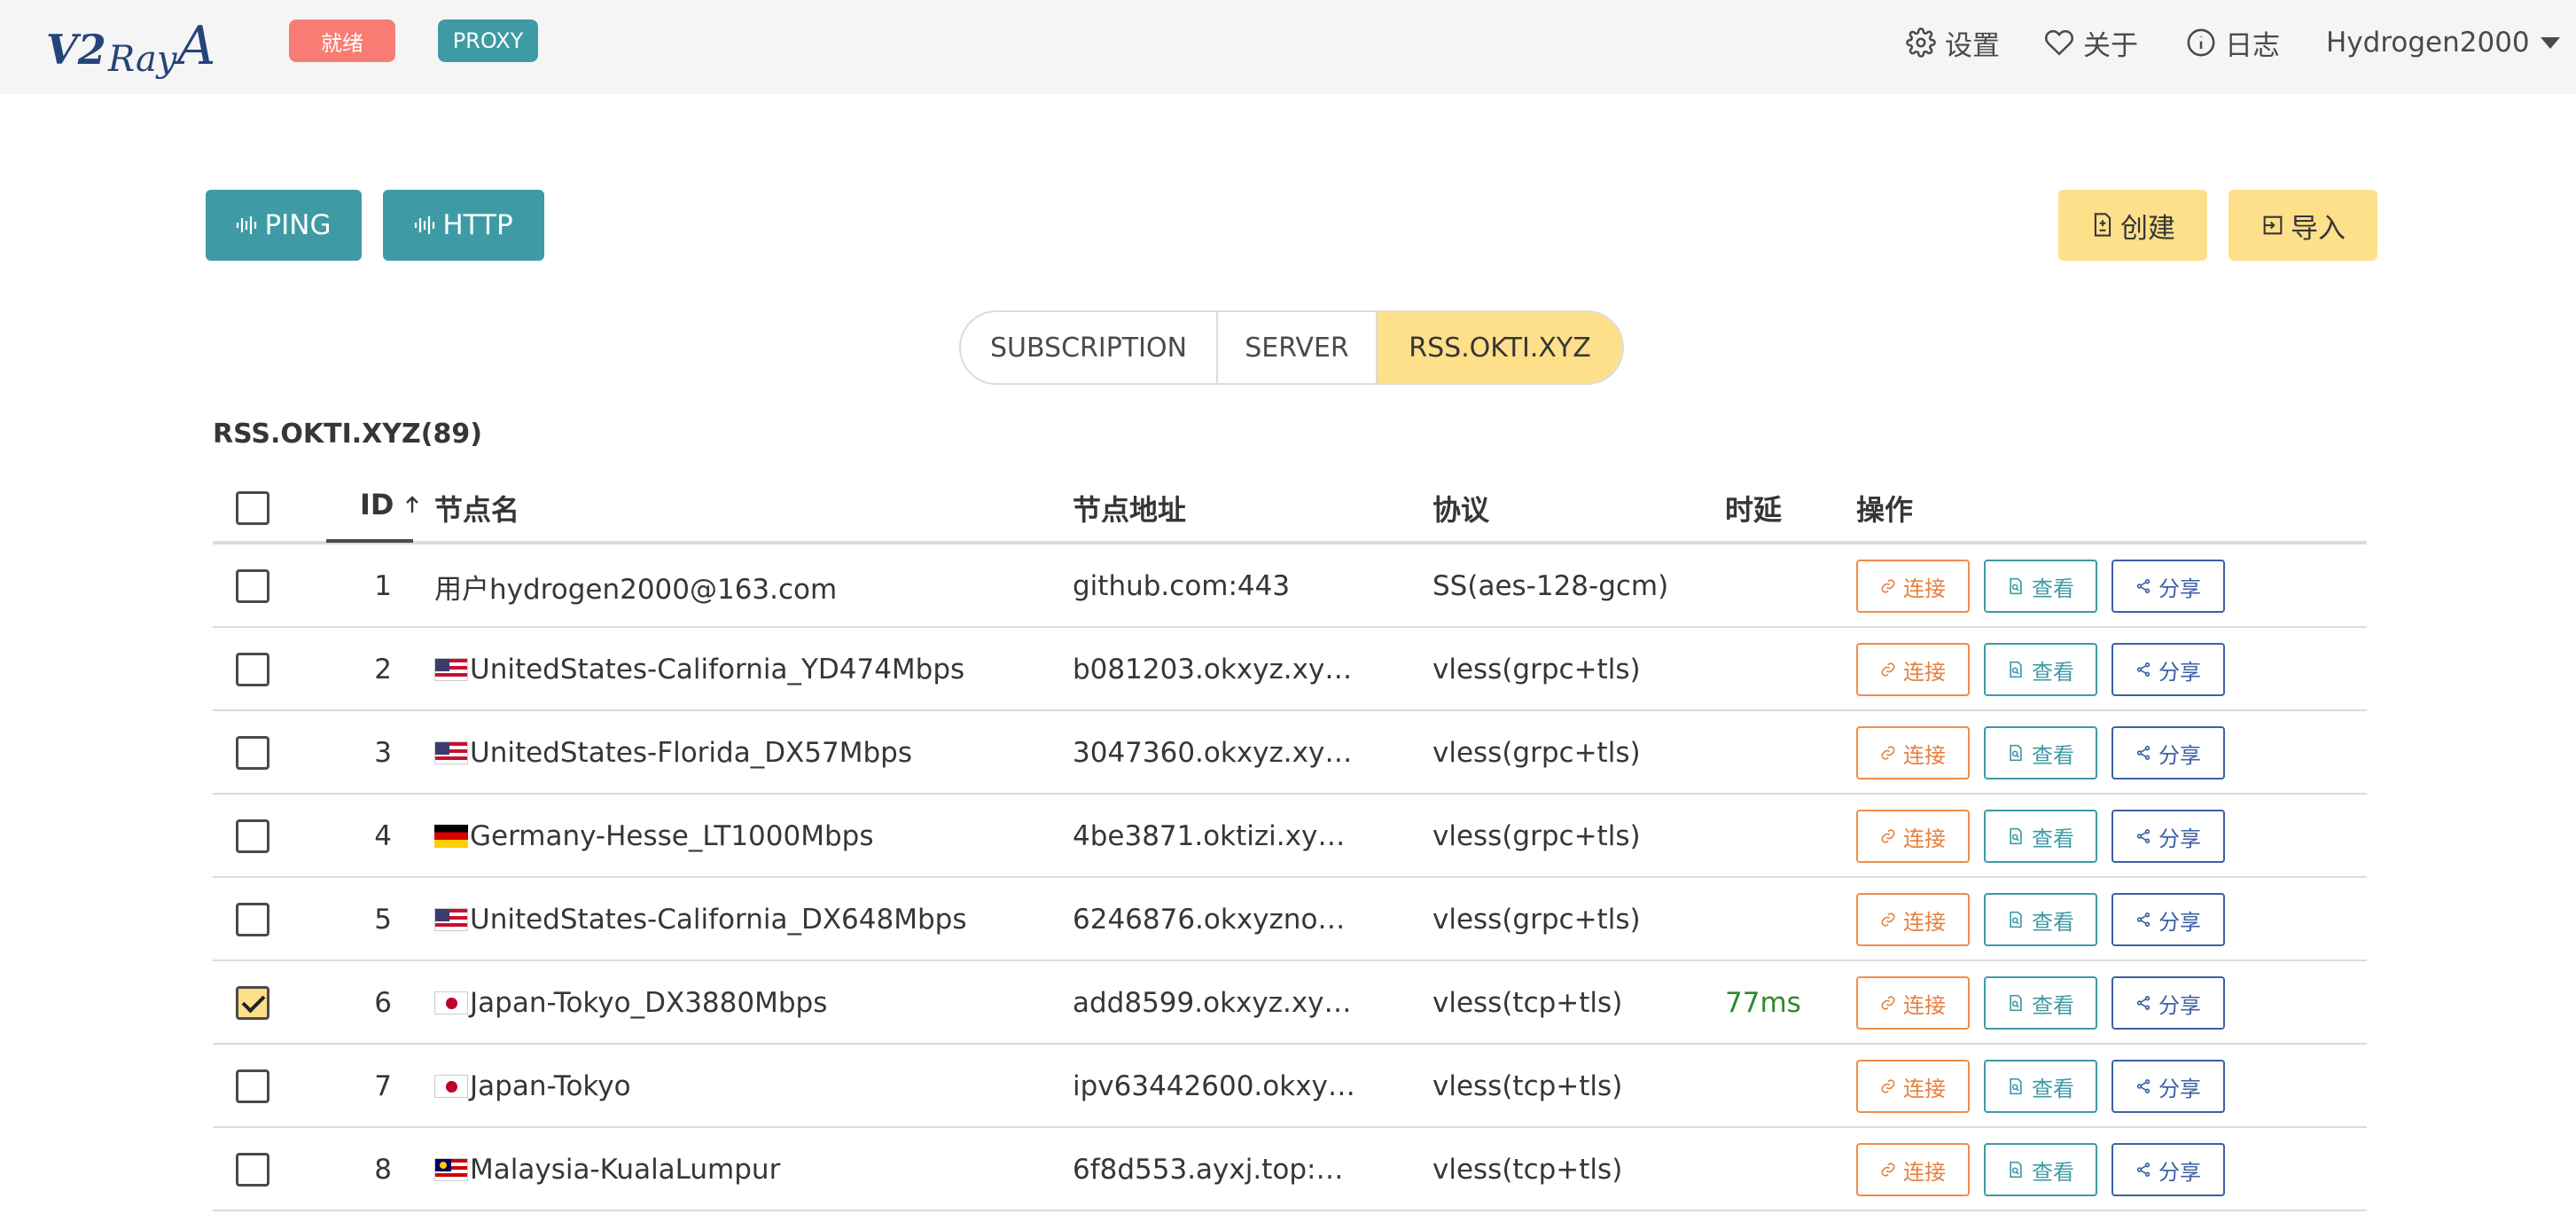 The width and height of the screenshot is (2576, 1222). What do you see at coordinates (411, 504) in the screenshot?
I see `sort-arrow-up-icon` at bounding box center [411, 504].